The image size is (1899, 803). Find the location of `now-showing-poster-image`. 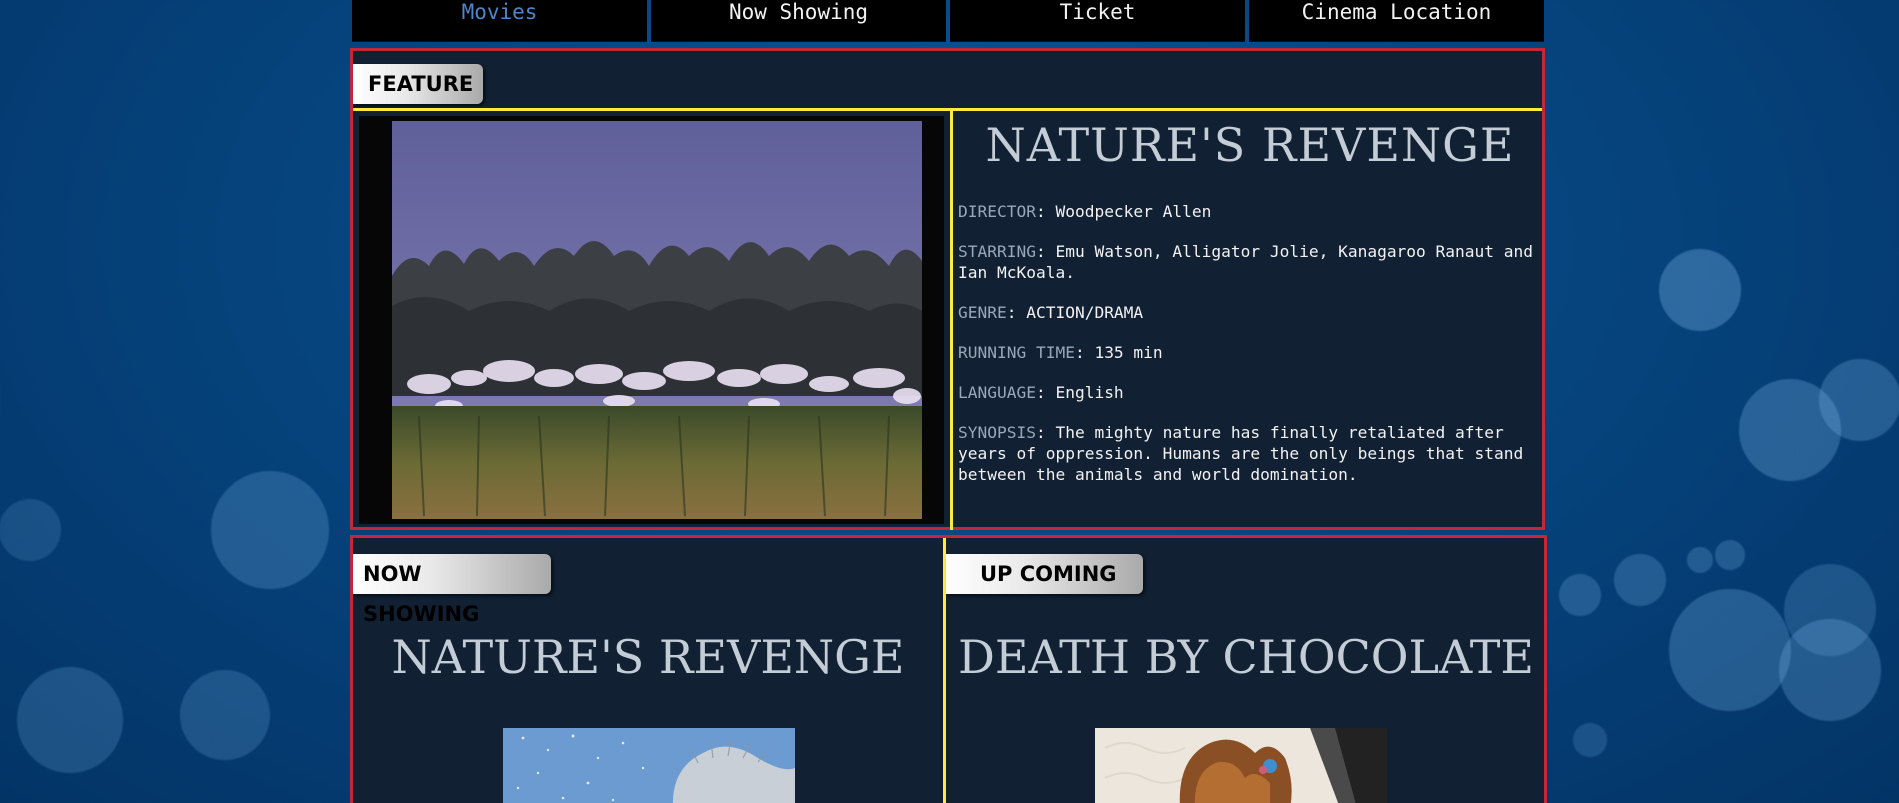

now-showing-poster-image is located at coordinates (649, 765).